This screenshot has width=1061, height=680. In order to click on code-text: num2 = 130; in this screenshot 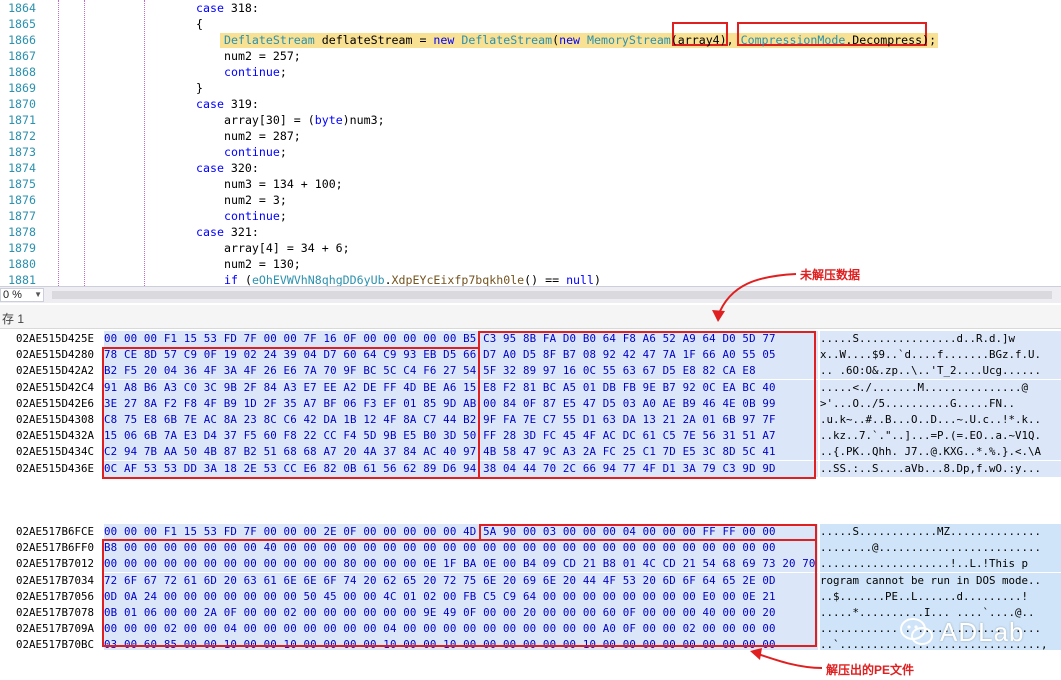, I will do `click(262, 264)`.